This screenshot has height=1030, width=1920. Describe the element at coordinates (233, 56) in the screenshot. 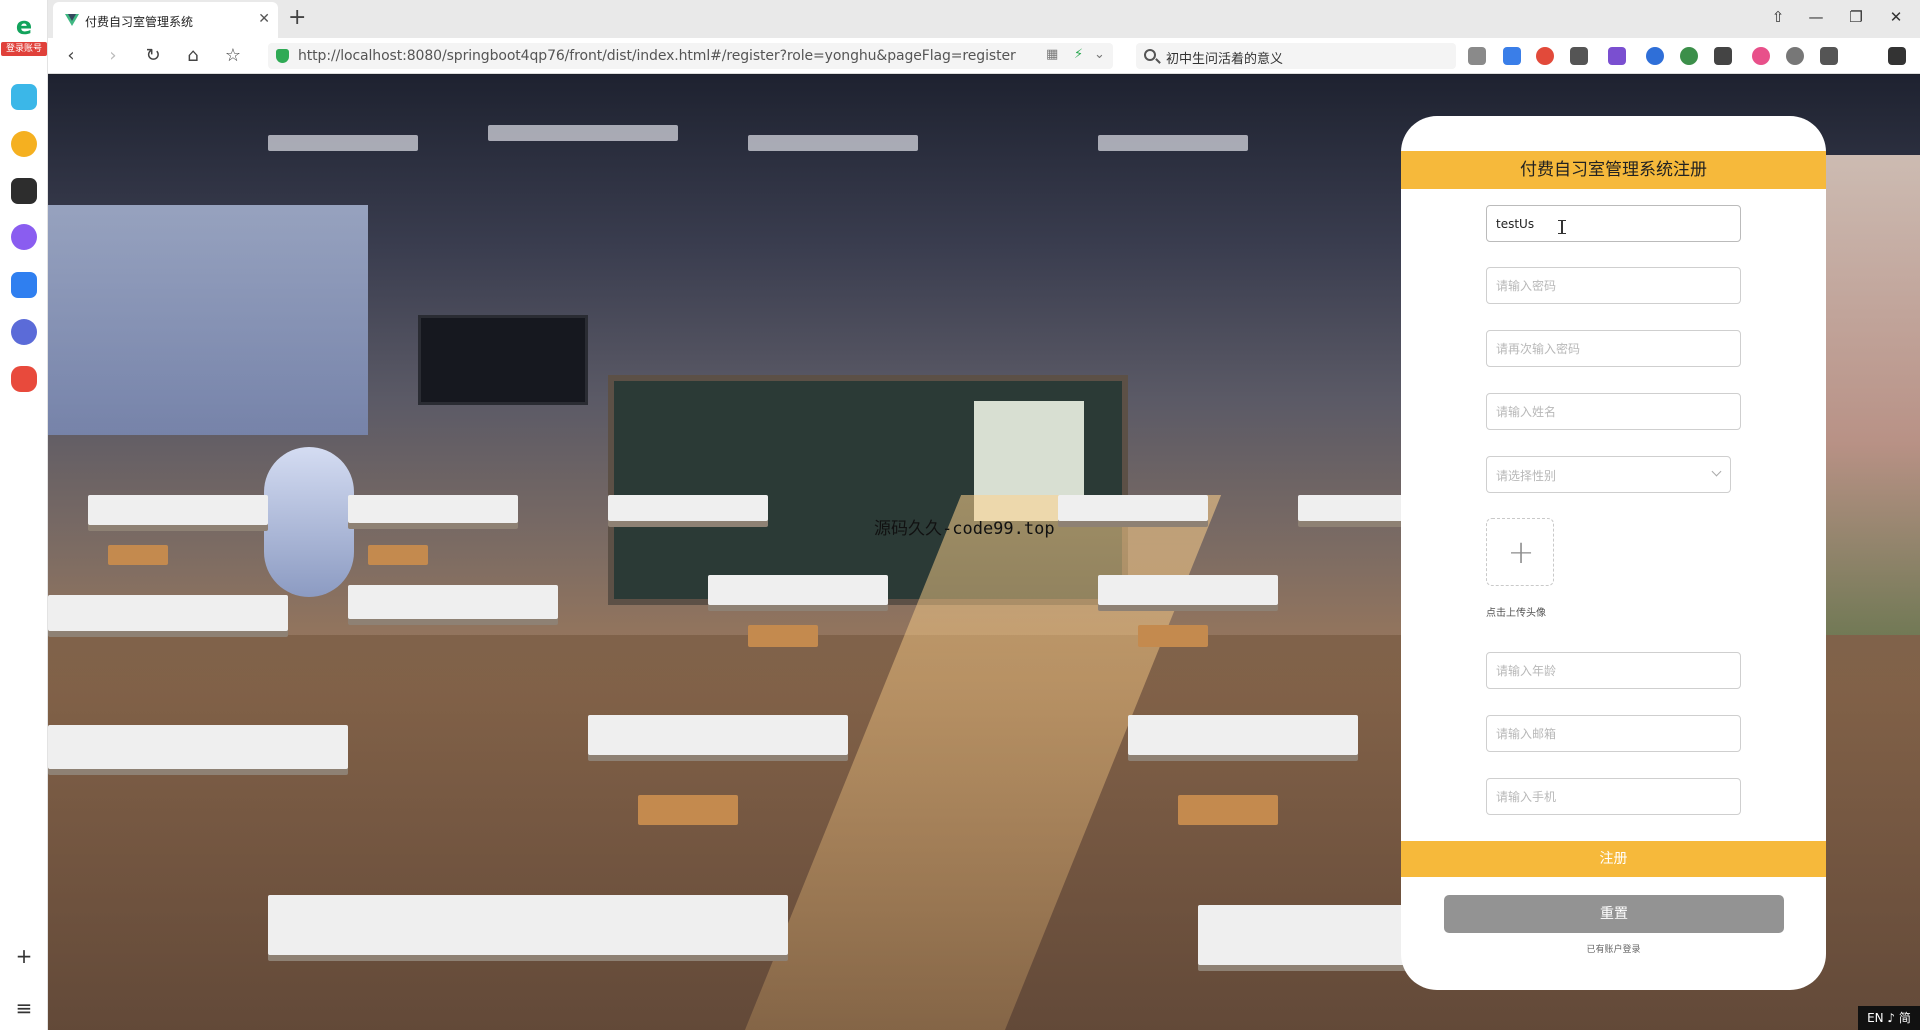

I see `bookmark-star-icon: ☆` at that location.